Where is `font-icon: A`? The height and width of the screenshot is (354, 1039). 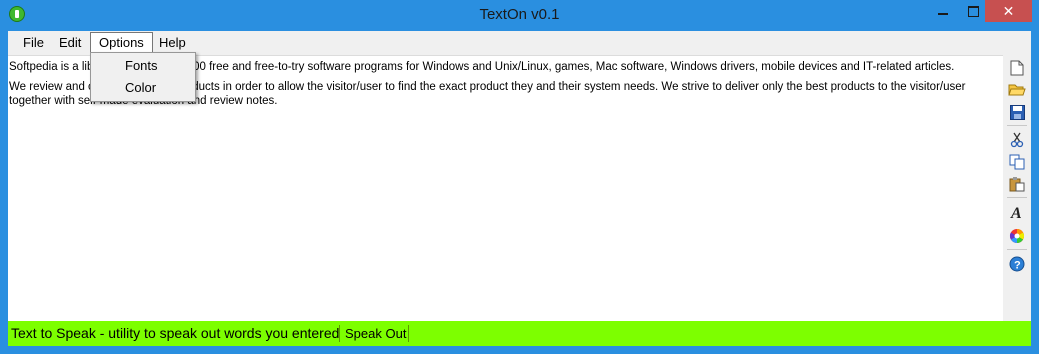
font-icon: A is located at coordinates (1017, 212).